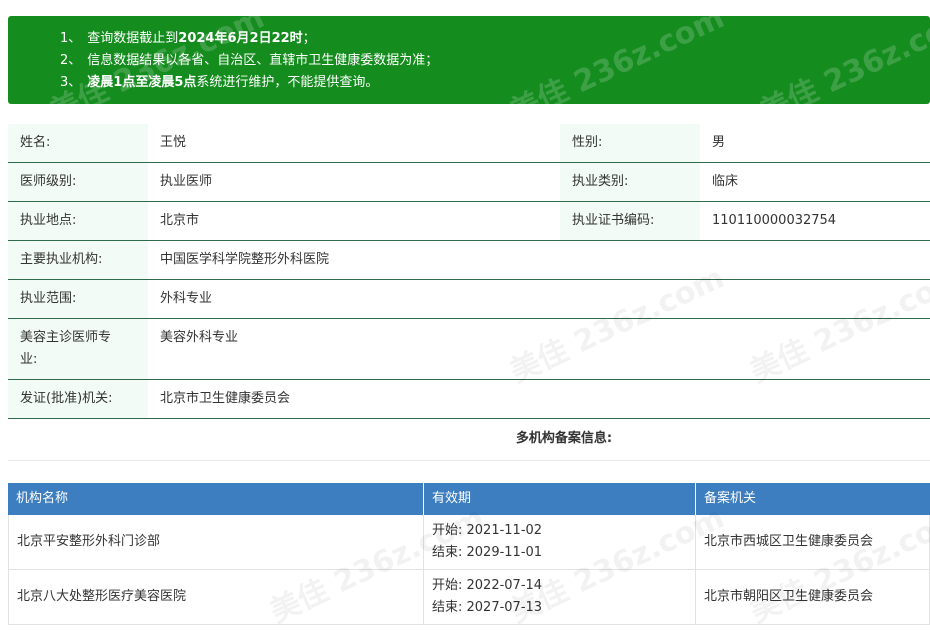 The width and height of the screenshot is (930, 642). What do you see at coordinates (730, 498) in the screenshot?
I see `header-authority: 备案机关` at bounding box center [730, 498].